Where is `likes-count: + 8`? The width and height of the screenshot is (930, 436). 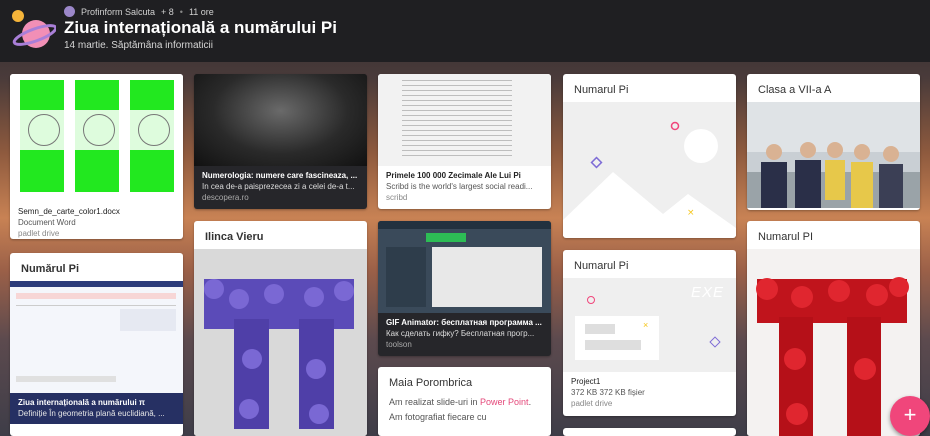 likes-count: + 8 is located at coordinates (167, 12).